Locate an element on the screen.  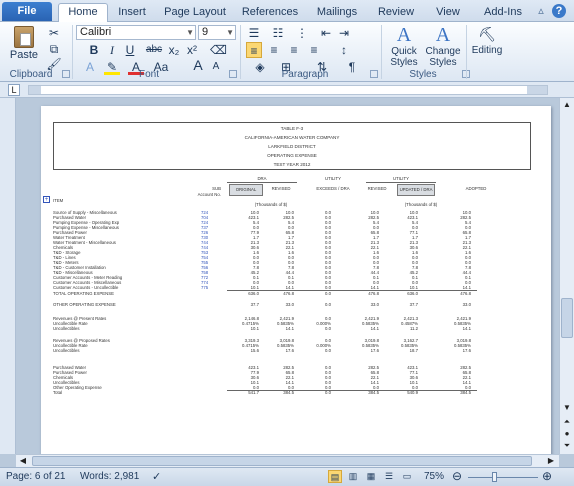
paste-button: Paste is located at coordinates (24, 46).